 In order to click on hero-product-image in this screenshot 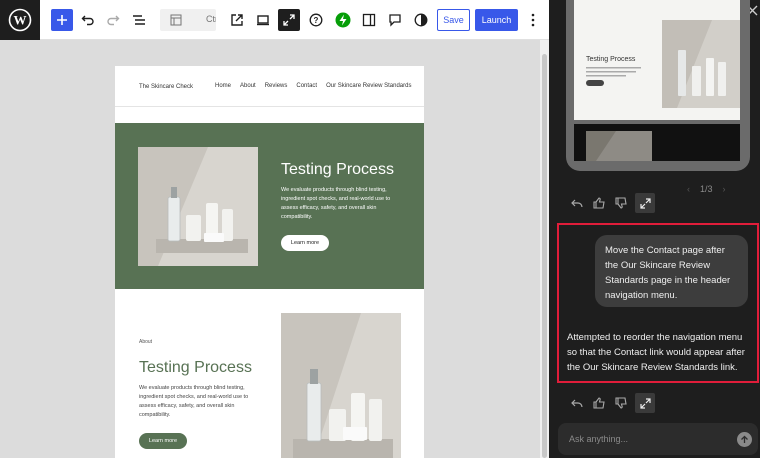, I will do `click(198, 206)`.